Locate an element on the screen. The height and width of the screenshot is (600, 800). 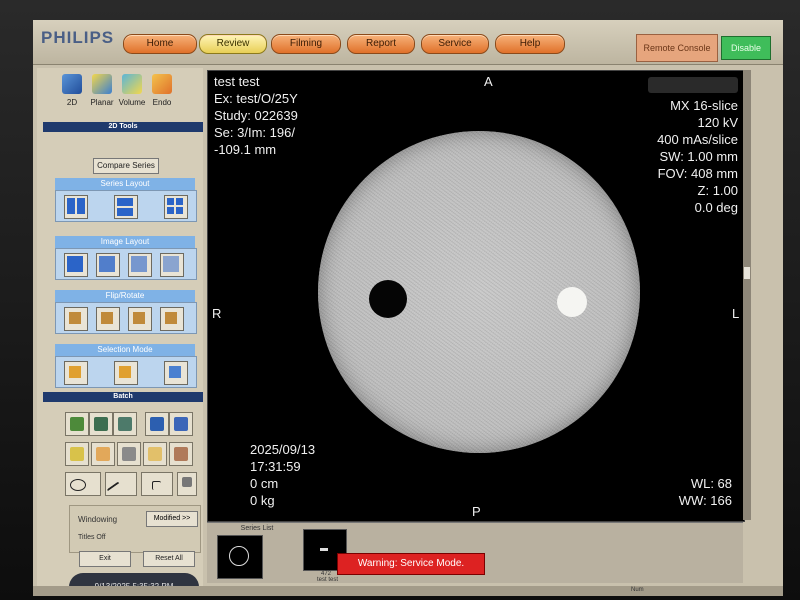
rotate-left-button is located at coordinates (140, 319).